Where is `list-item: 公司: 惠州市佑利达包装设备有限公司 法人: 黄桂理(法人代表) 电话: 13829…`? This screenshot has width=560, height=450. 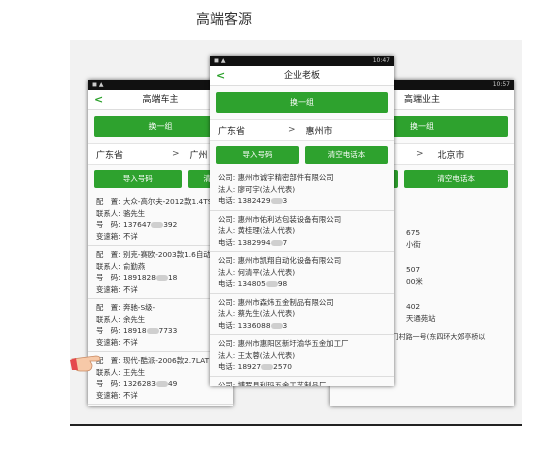 list-item: 公司: 惠州市佑利达包装设备有限公司 法人: 黄桂理(法人代表) 电话: 13829… is located at coordinates (302, 231).